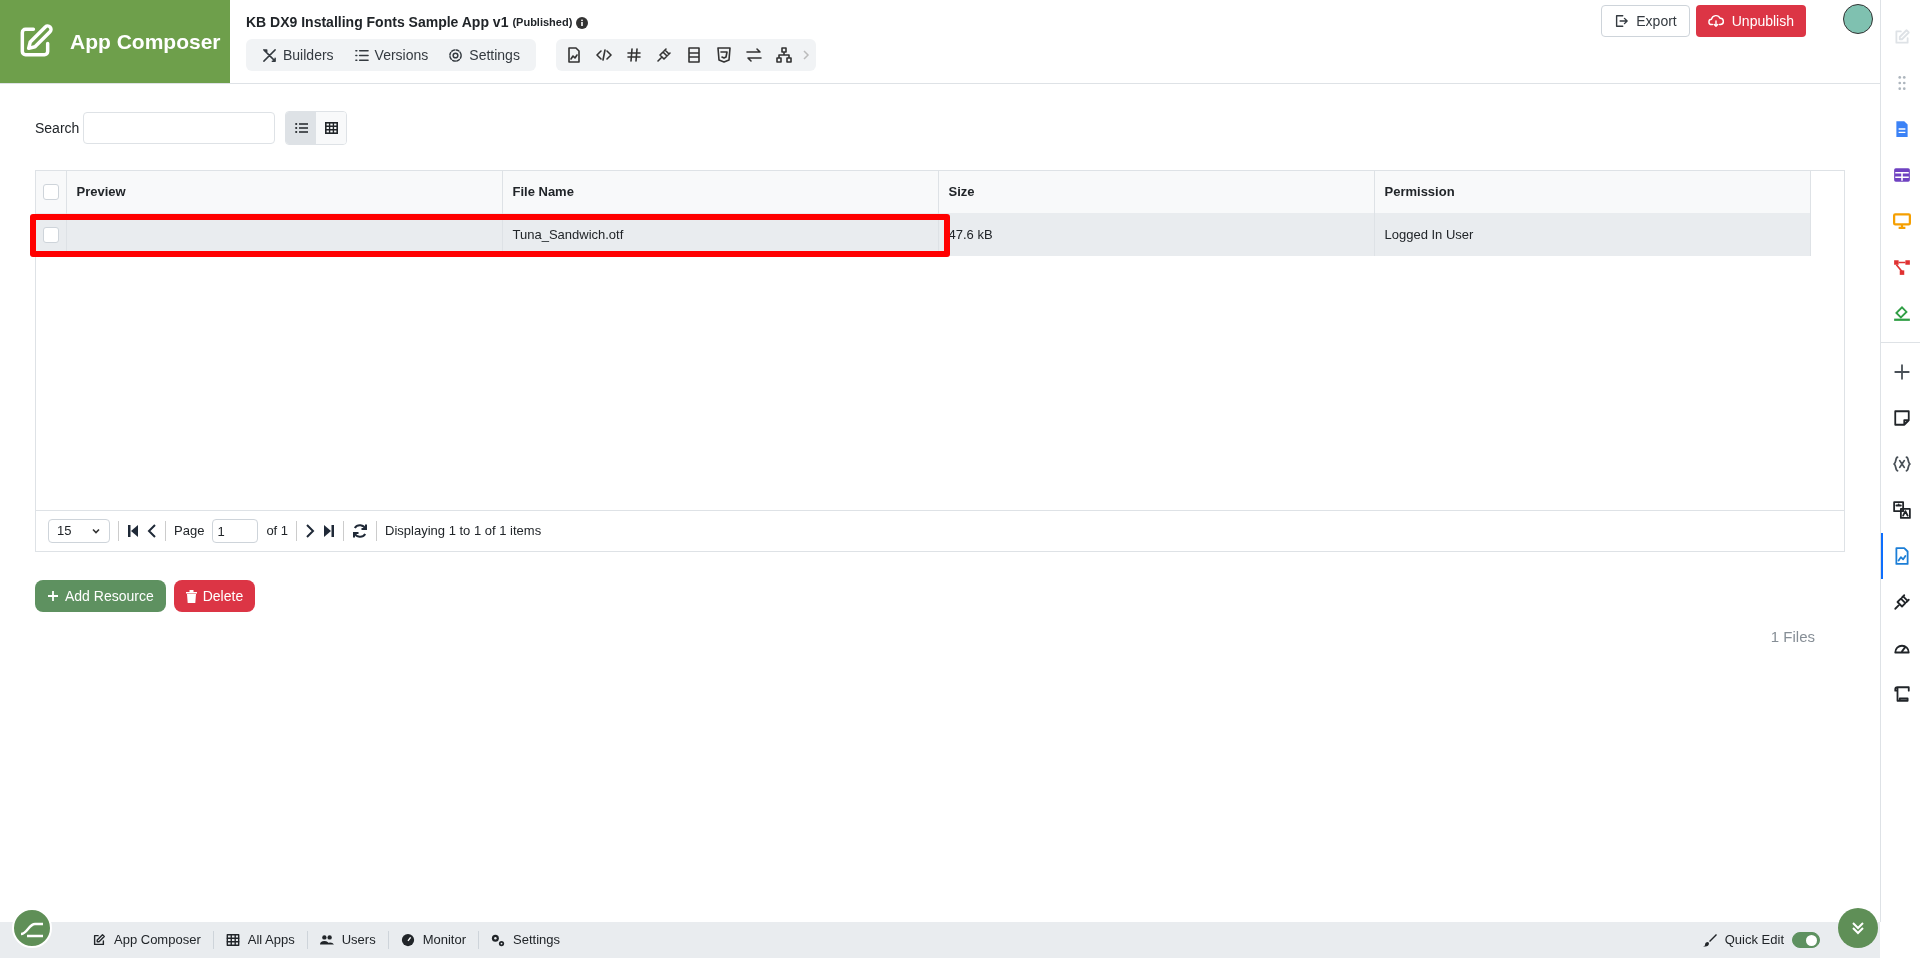  What do you see at coordinates (433, 940) in the screenshot?
I see `bottom-nav-item: Monitor` at bounding box center [433, 940].